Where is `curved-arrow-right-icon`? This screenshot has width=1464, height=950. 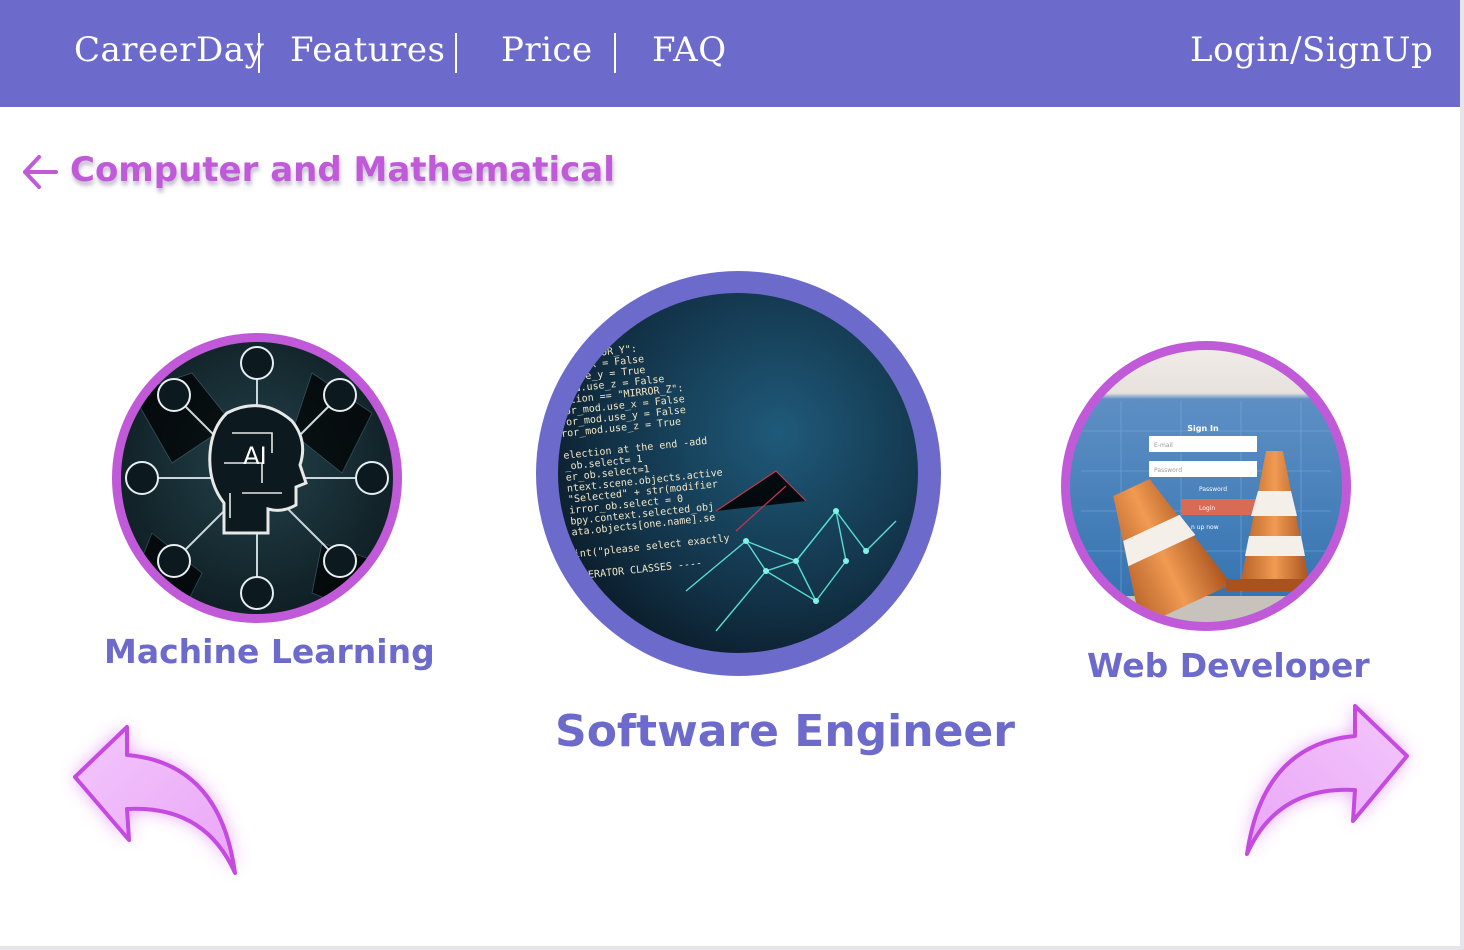 curved-arrow-right-icon is located at coordinates (1337, 790).